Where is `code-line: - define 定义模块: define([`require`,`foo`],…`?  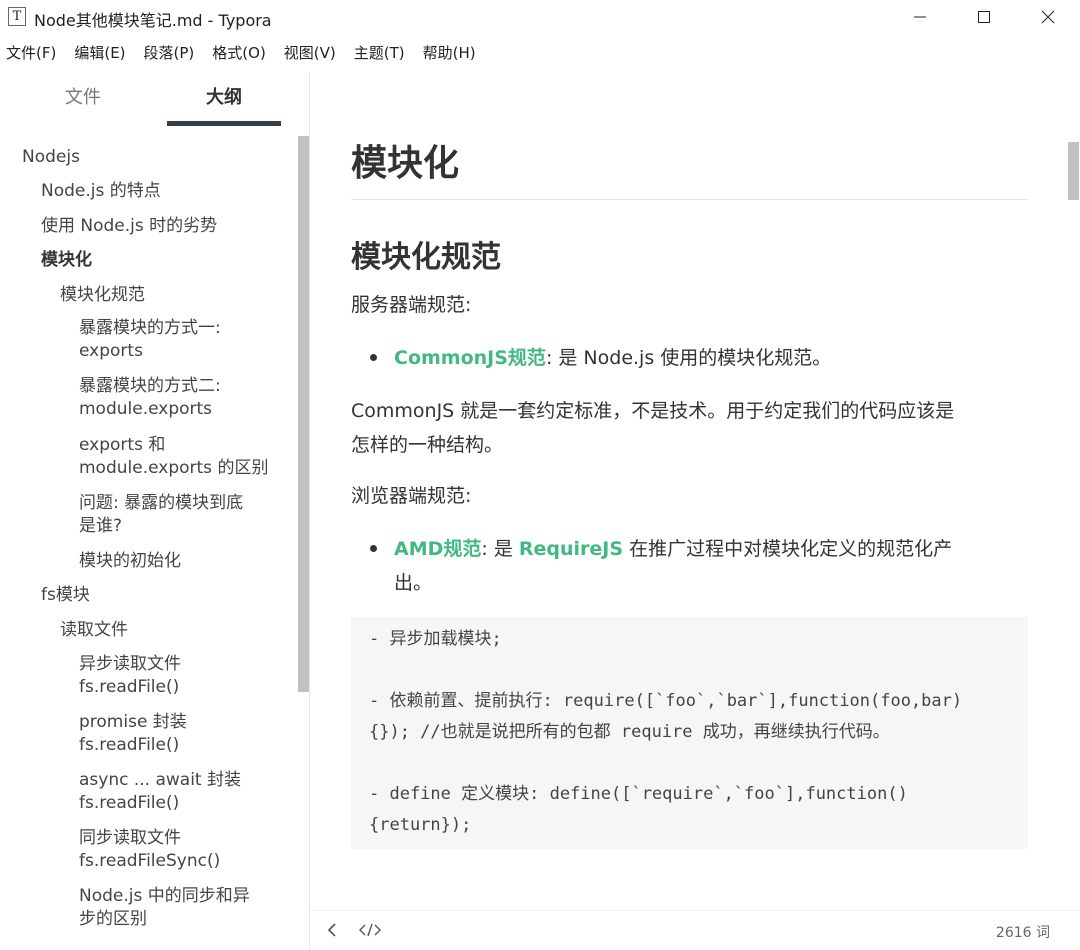
code-line: - define 定义模块: define([`require`,`foo`],… is located at coordinates (638, 794).